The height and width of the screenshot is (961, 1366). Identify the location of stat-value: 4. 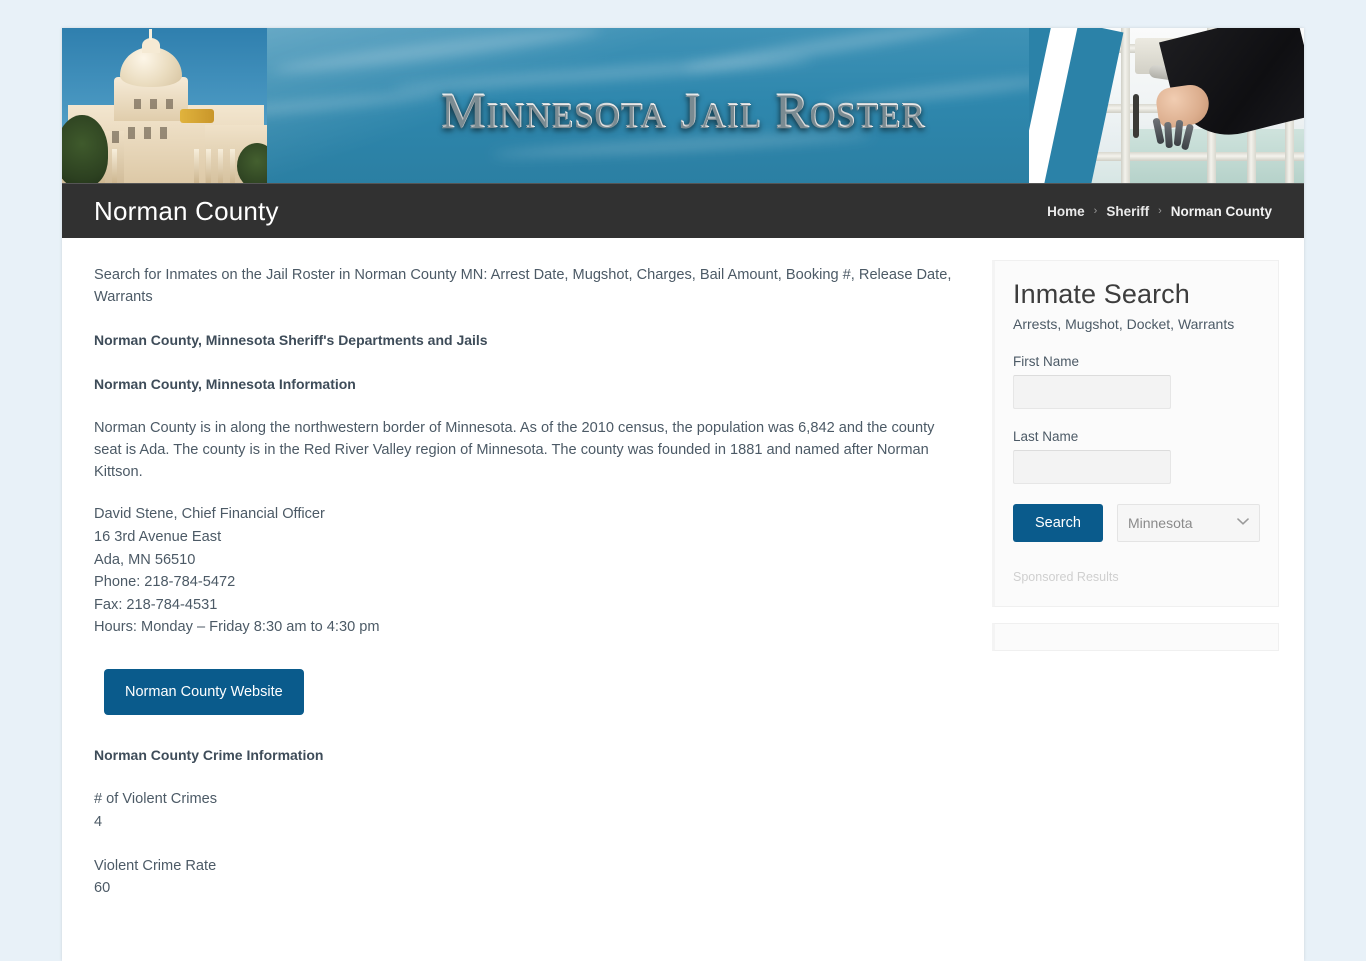
(98, 821).